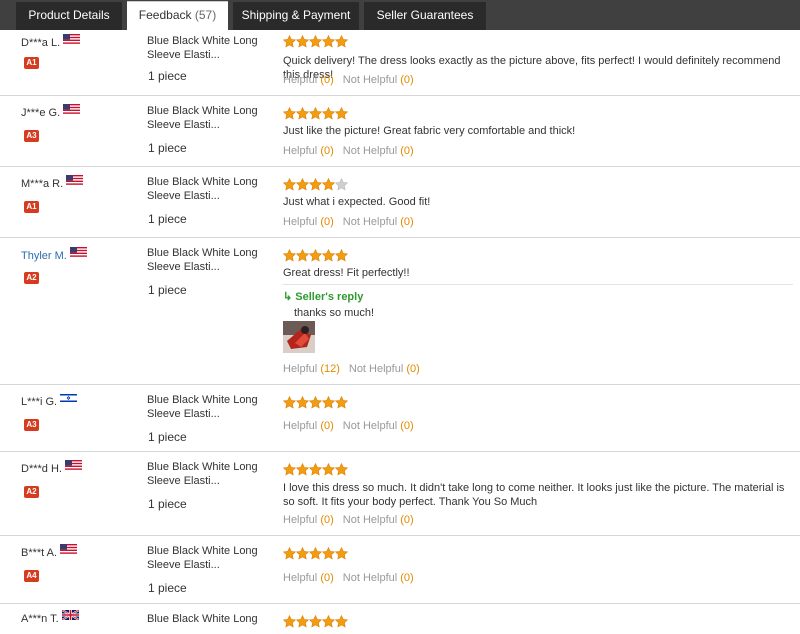 The height and width of the screenshot is (634, 800). I want to click on review-row: A***n T. Blue Black White Long, so click(400, 619).